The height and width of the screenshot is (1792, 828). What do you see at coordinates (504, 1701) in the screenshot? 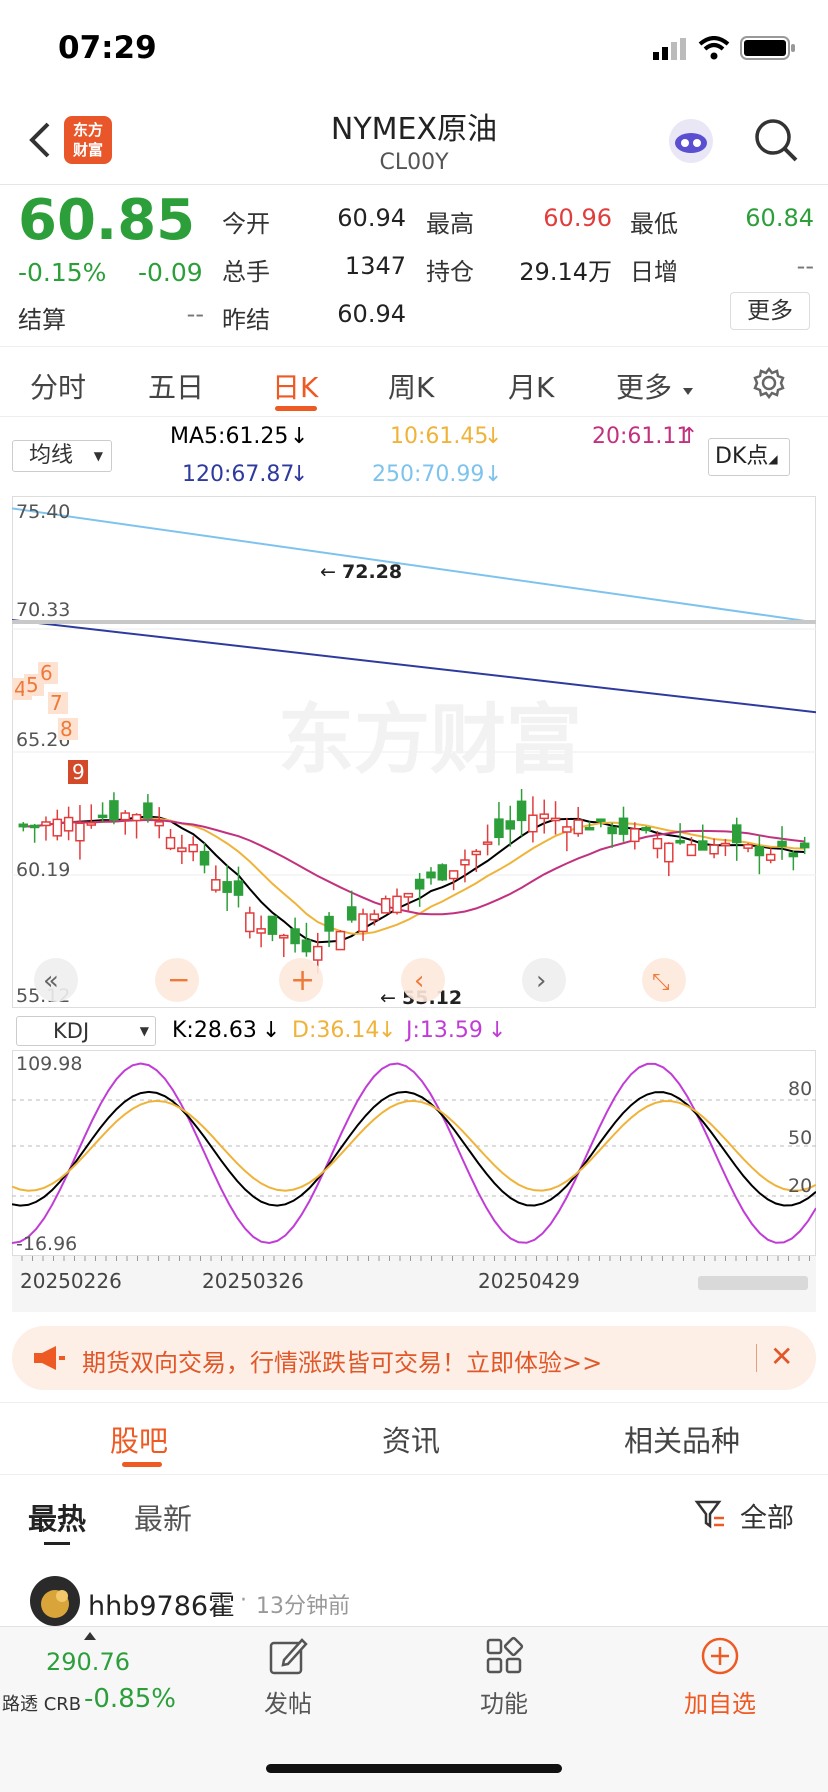
I see `functions-button-label: 功能` at bounding box center [504, 1701].